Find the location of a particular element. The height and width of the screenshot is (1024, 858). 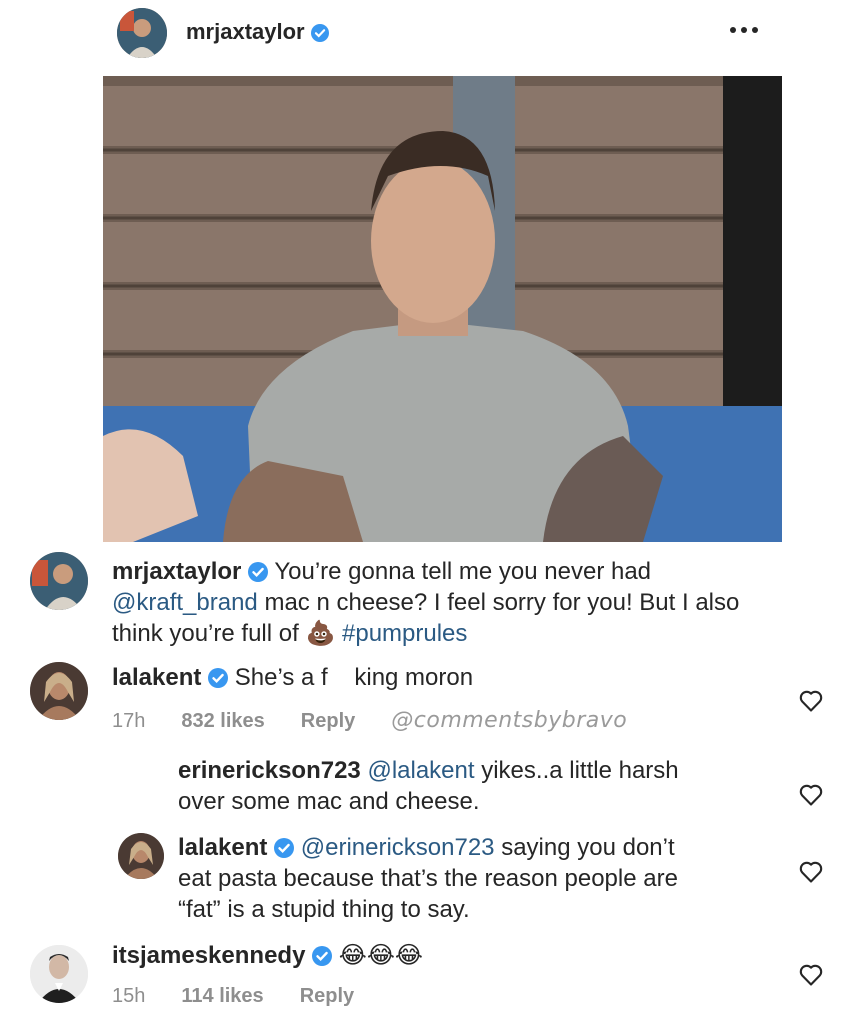

caption-line-1: You’re gonna tell me you never had is located at coordinates (463, 571).